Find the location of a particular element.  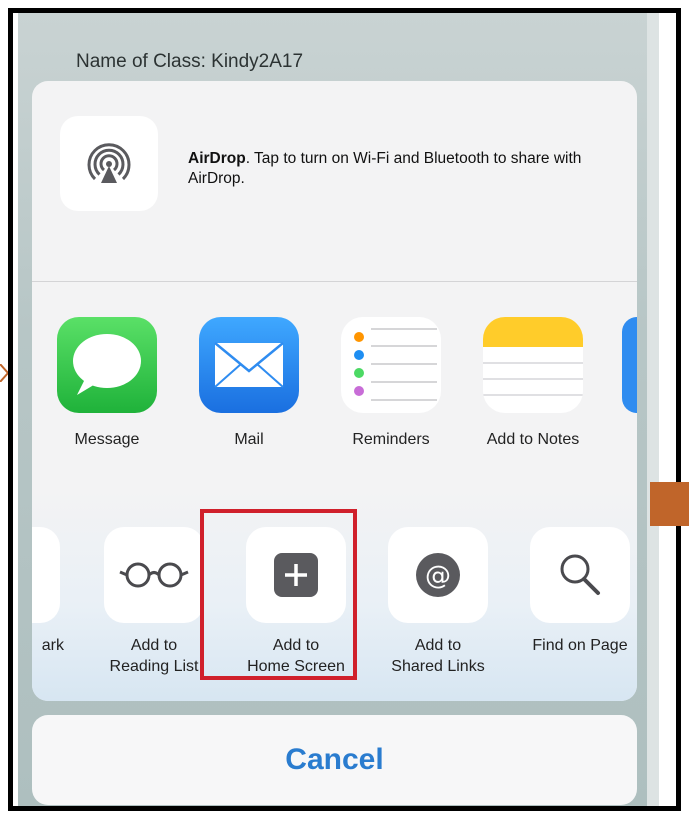

airdrop-button is located at coordinates (109, 163).